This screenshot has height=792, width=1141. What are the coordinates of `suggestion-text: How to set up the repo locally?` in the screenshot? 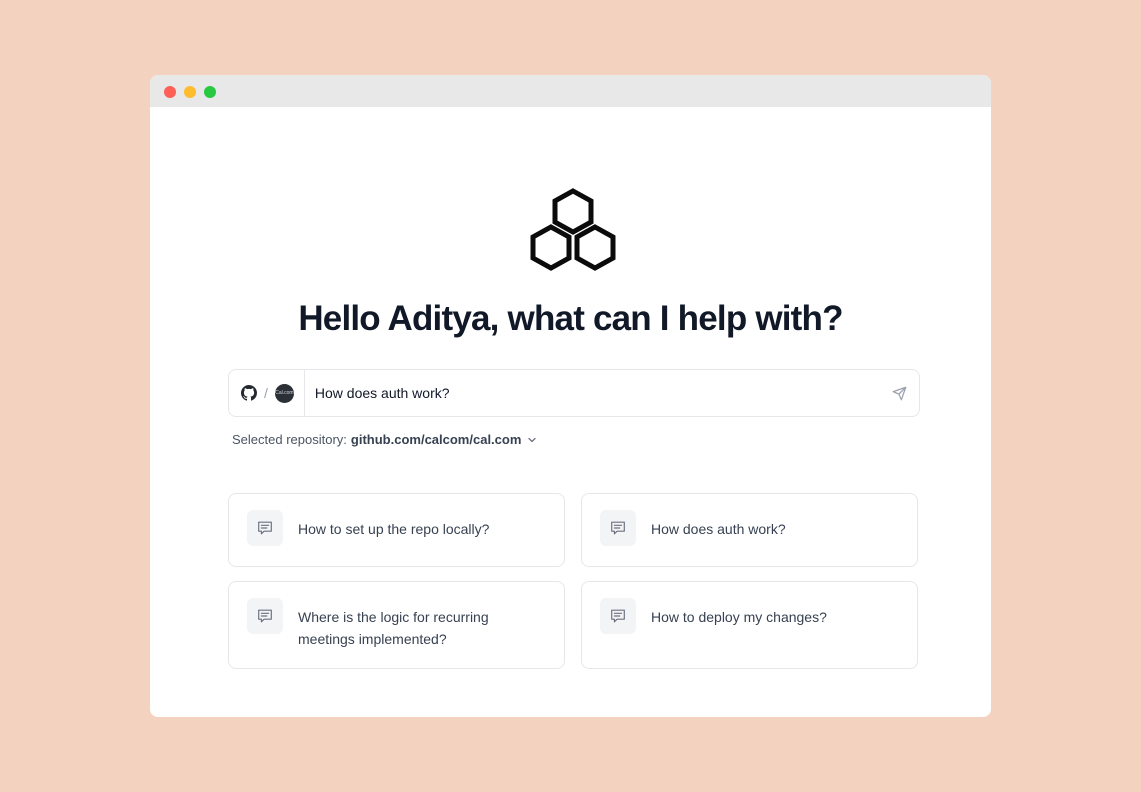 It's located at (394, 529).